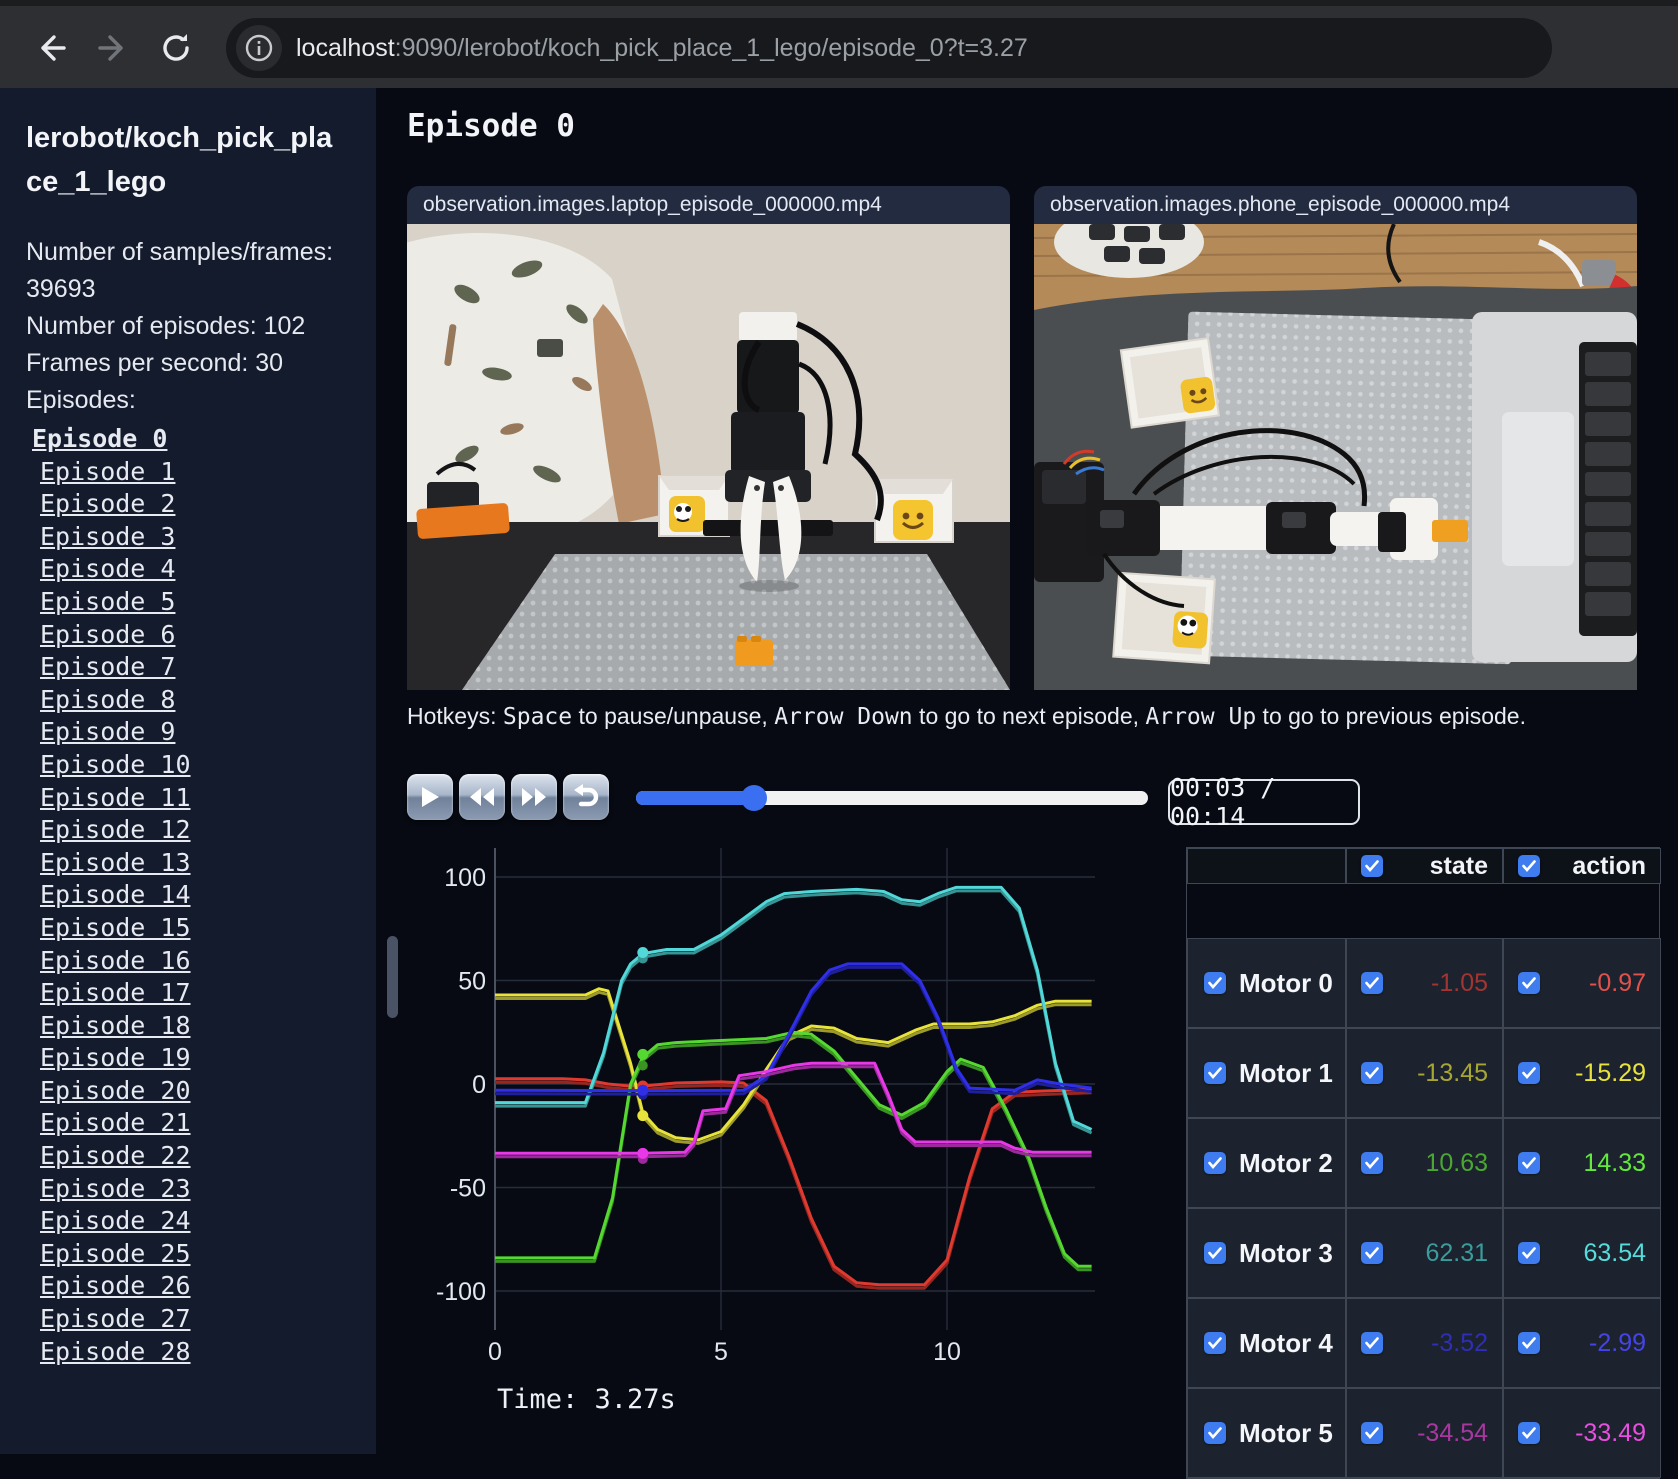 This screenshot has height=1479, width=1678. I want to click on episode-link-12: Episode 12, so click(208, 830).